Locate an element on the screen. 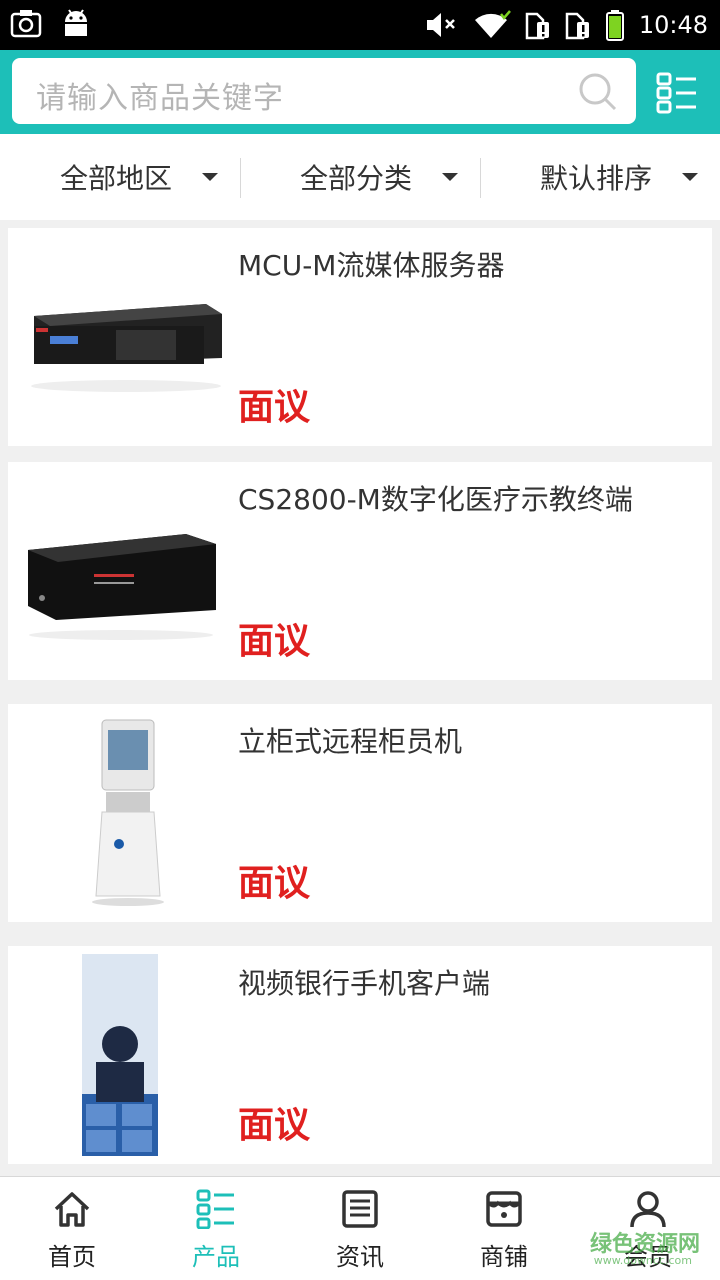  mute-icon is located at coordinates (440, 25).